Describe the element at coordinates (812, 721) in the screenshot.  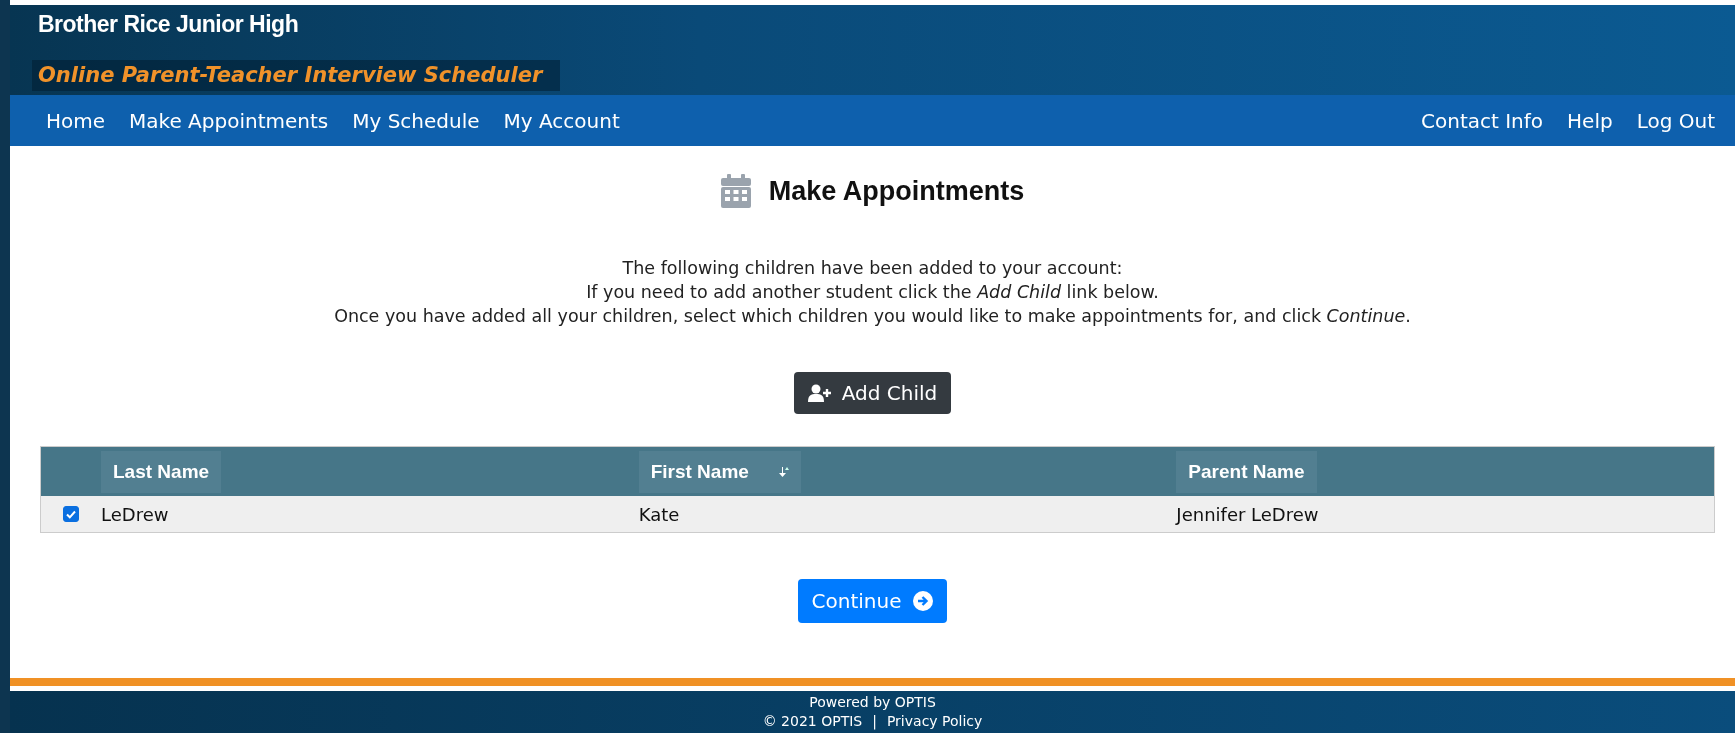
I see `copyright-text: © 2021 OPTIS` at that location.